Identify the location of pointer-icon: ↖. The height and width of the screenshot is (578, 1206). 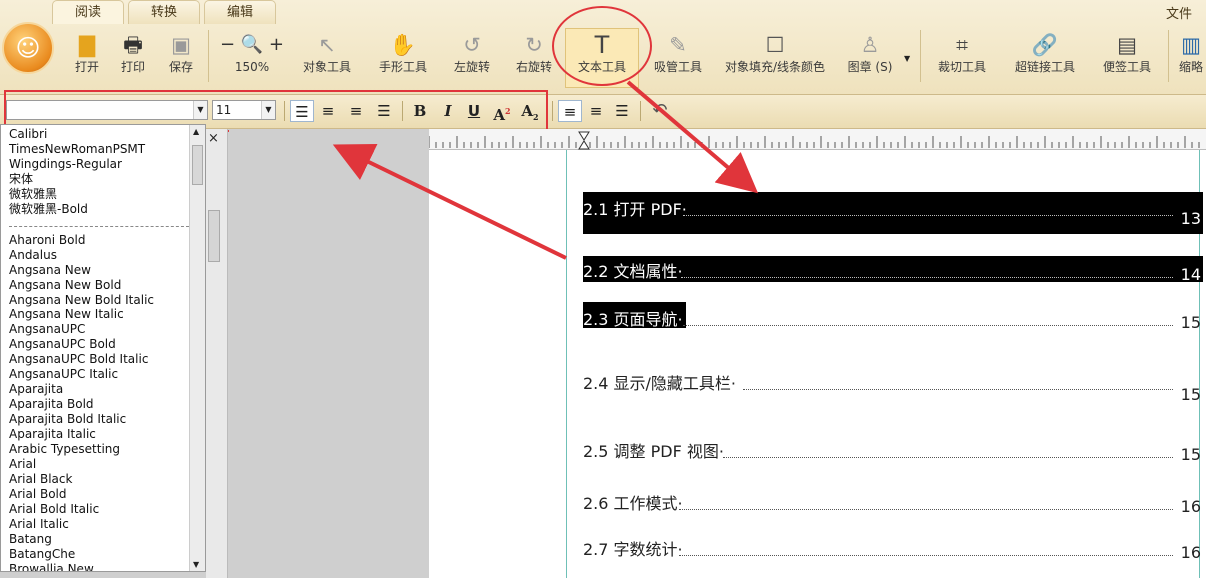
(327, 45).